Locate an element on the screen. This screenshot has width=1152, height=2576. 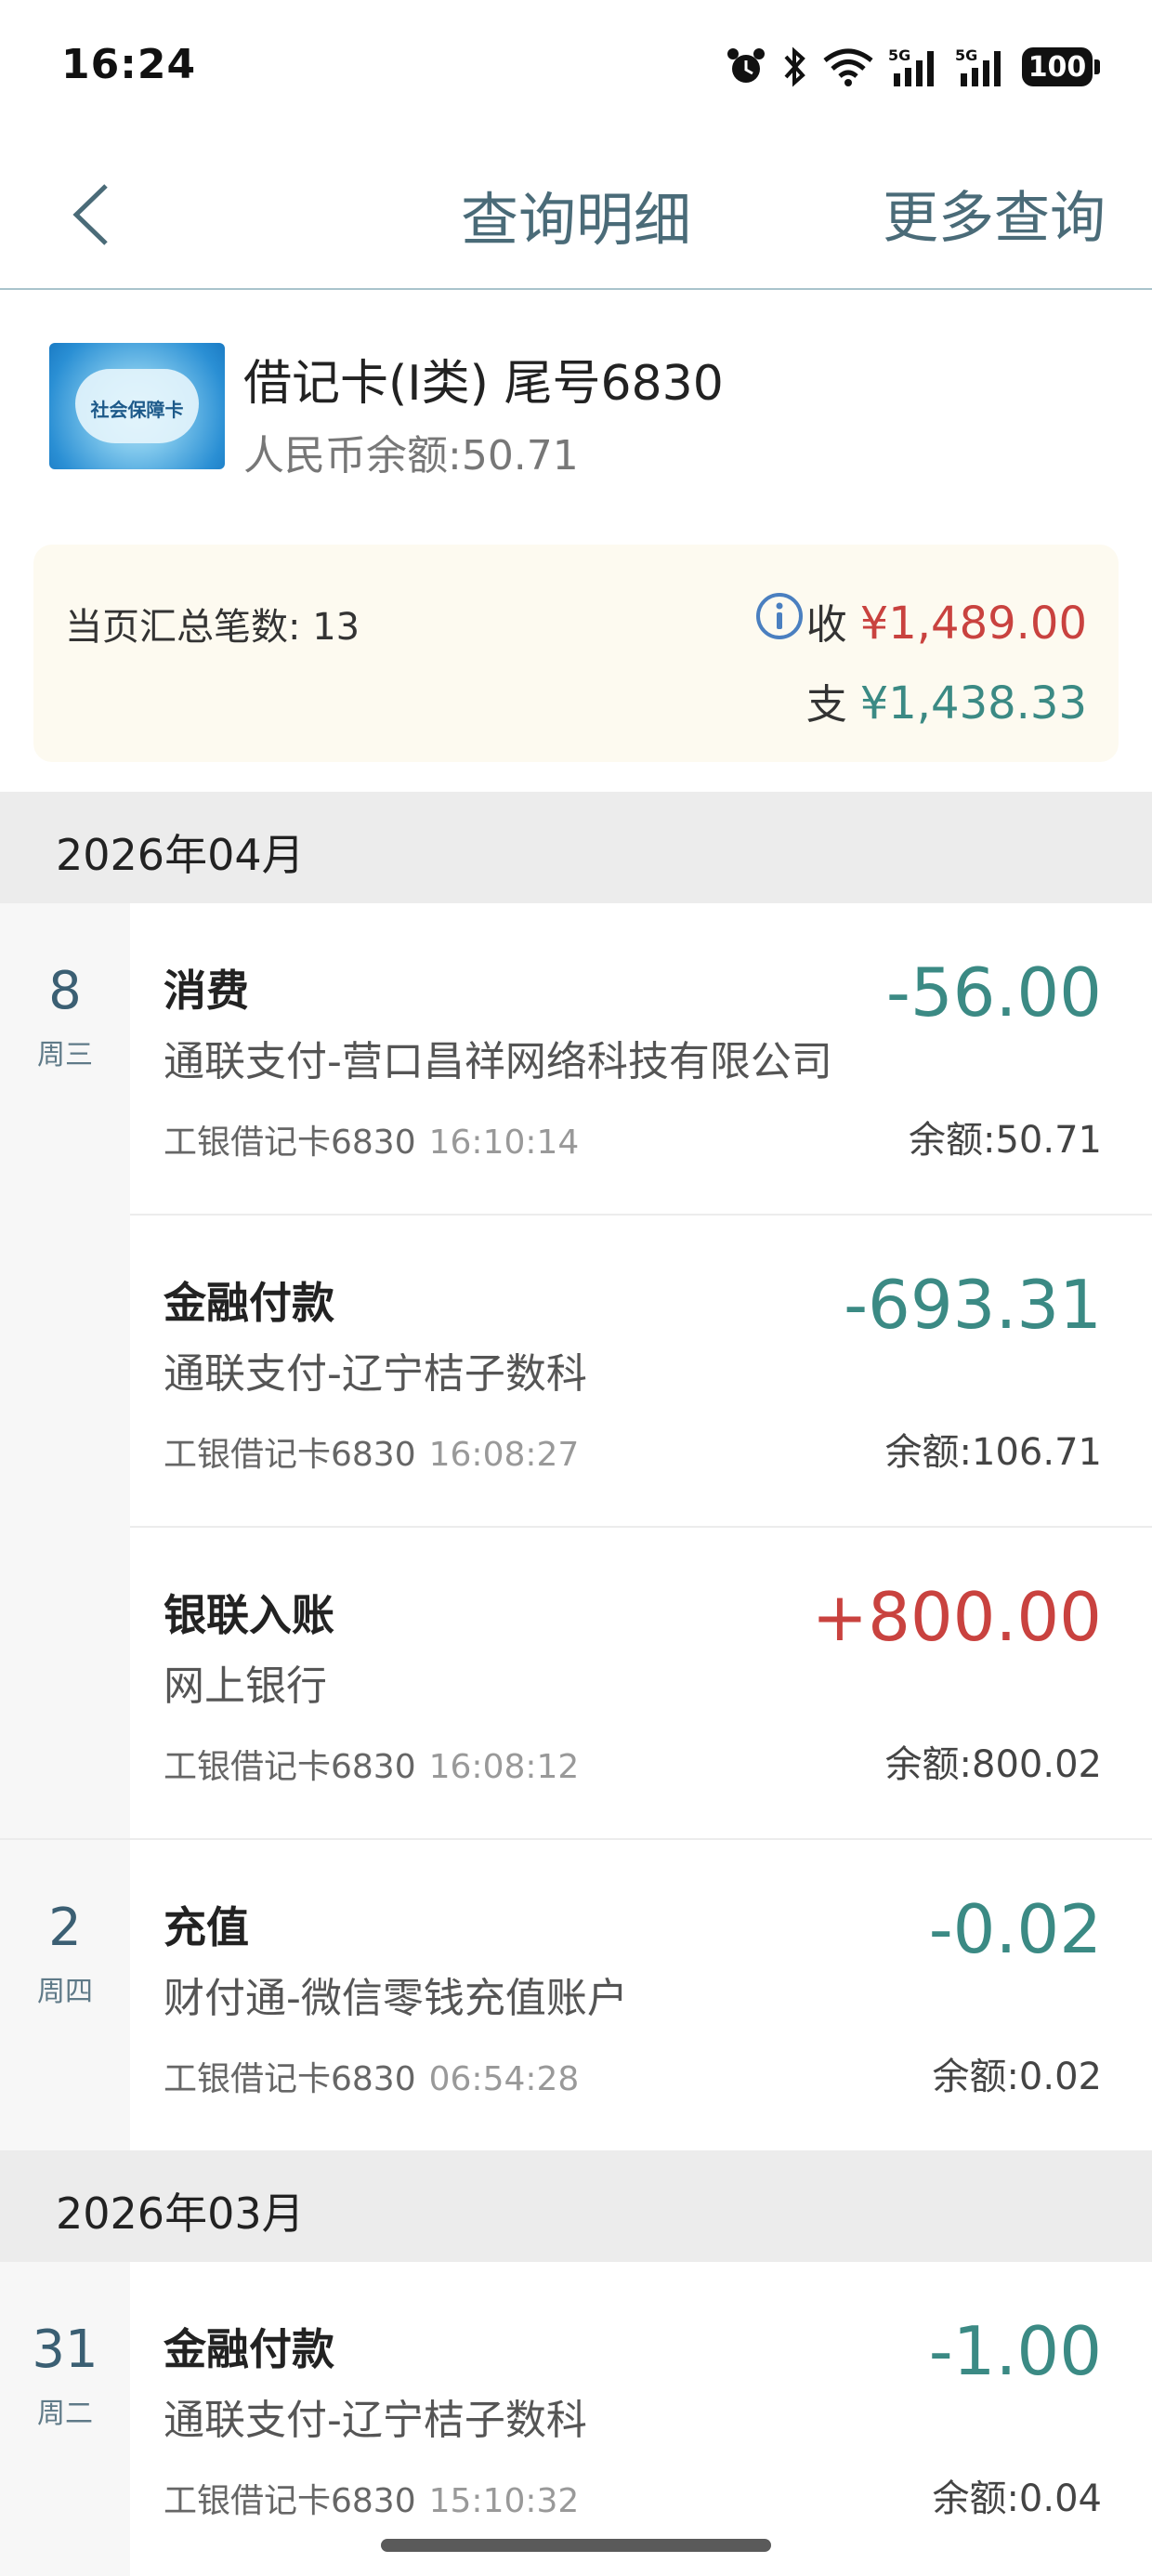
day-column: 31 周二 is located at coordinates (65, 2419).